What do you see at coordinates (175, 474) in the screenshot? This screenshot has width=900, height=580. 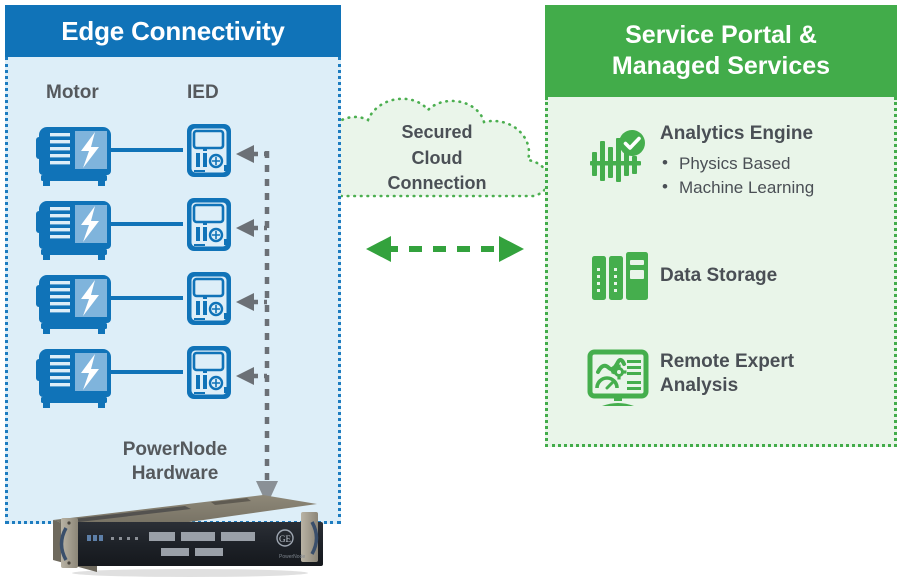 I see `powernode-label-line2: Hardware` at bounding box center [175, 474].